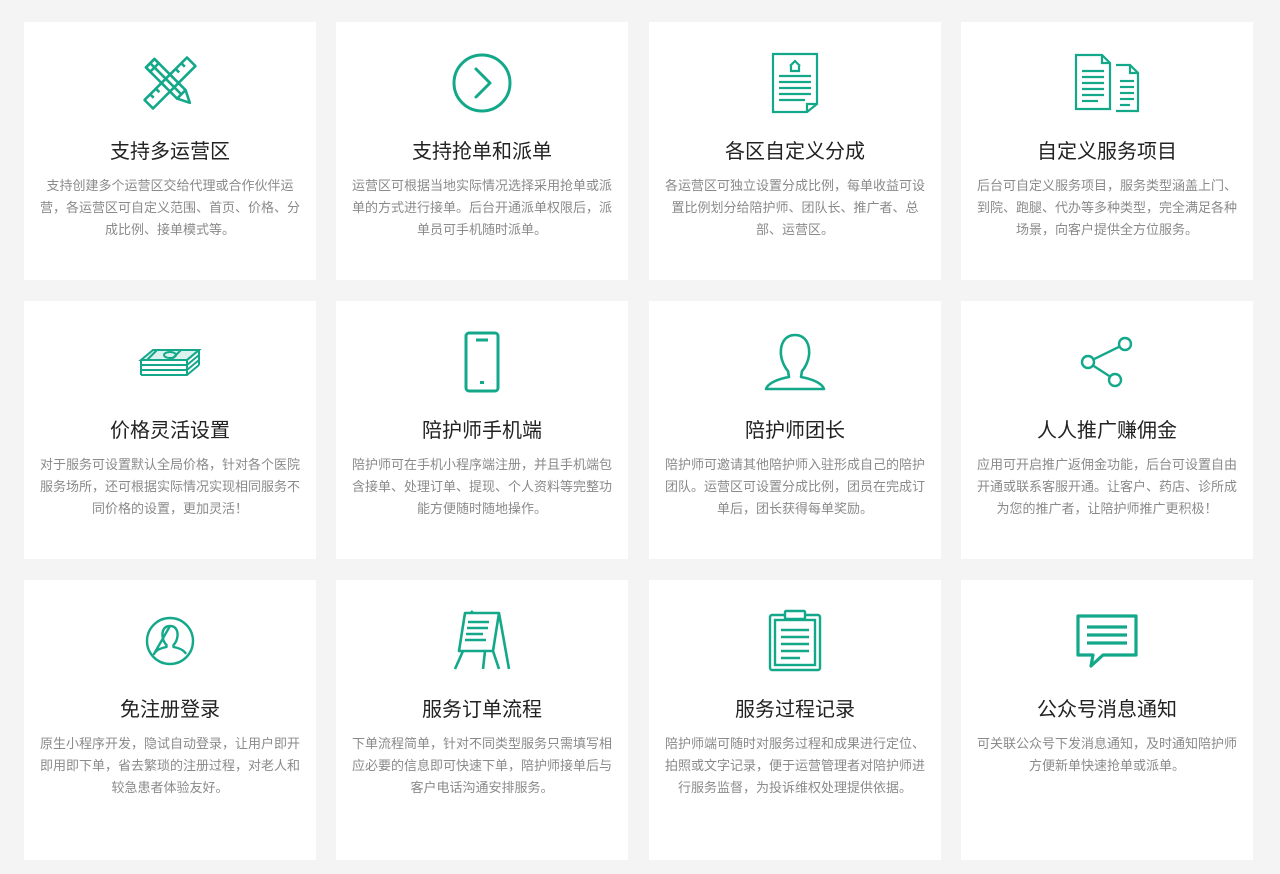 This screenshot has height=874, width=1280. I want to click on feature-title: 支持抢单和派单, so click(482, 151).